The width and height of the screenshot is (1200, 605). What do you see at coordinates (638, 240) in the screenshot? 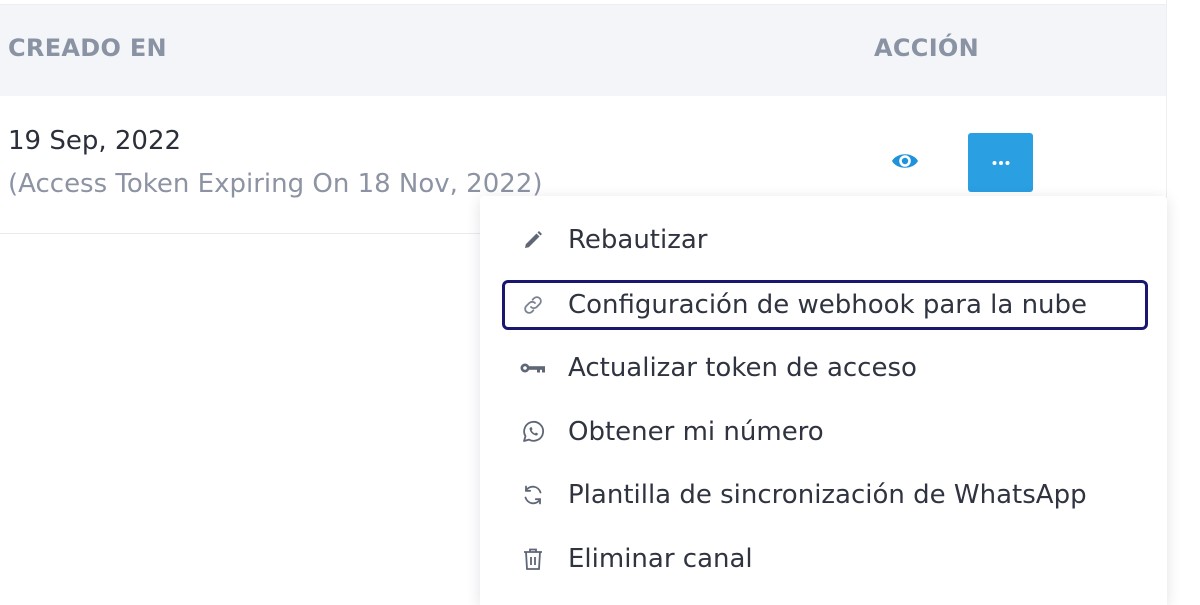
I see `menu-item-label: Rebautizar` at bounding box center [638, 240].